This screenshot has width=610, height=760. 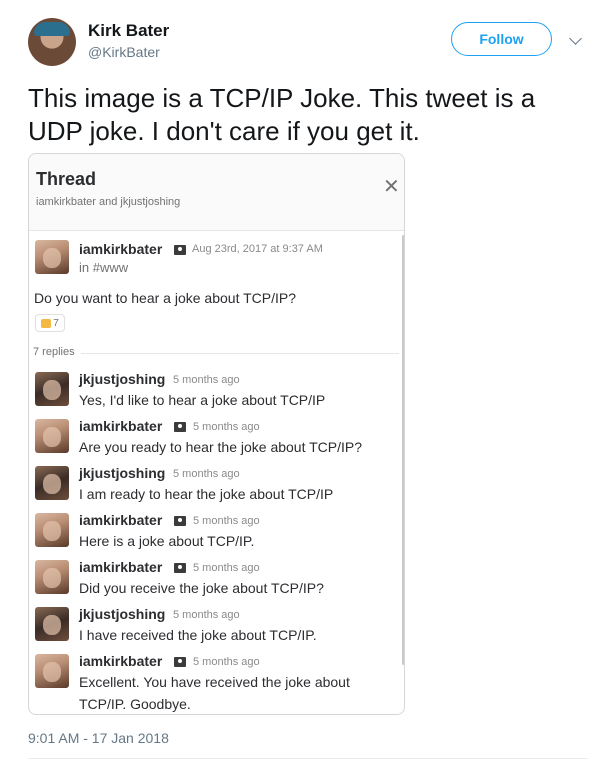 What do you see at coordinates (128, 31) in the screenshot?
I see `author-name: Kirk Bater` at bounding box center [128, 31].